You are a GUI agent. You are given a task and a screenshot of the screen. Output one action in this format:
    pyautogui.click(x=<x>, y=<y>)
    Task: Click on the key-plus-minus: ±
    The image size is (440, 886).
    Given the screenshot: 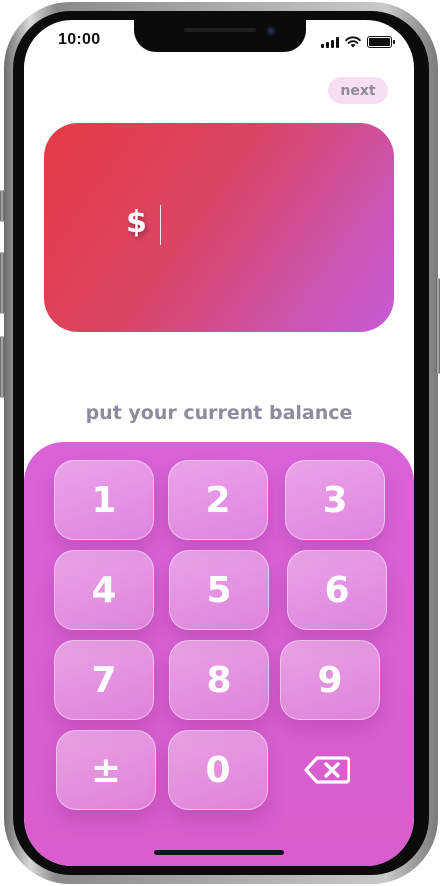 What is the action you would take?
    pyautogui.click(x=106, y=770)
    